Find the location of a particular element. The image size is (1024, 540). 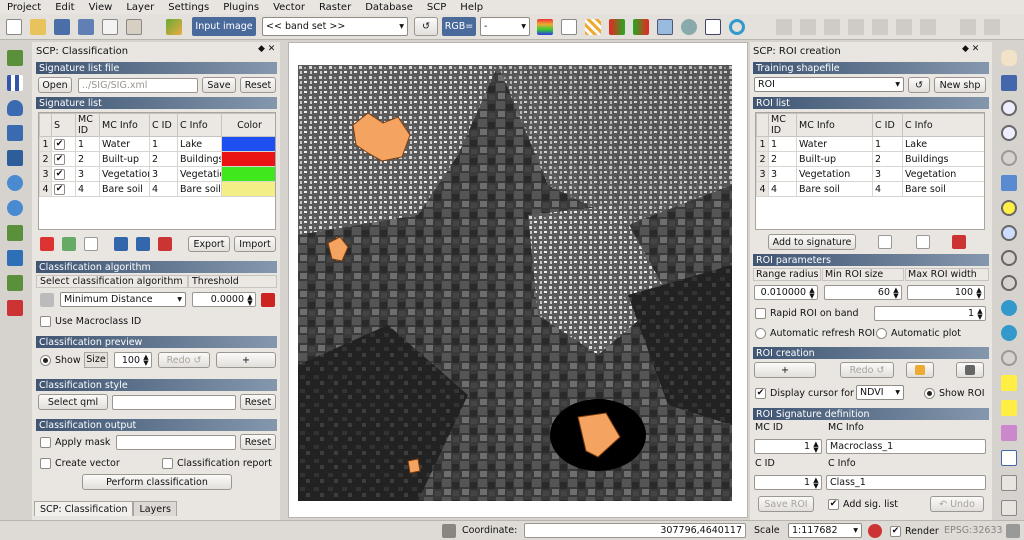

col-header: MC Info is located at coordinates (124, 125).